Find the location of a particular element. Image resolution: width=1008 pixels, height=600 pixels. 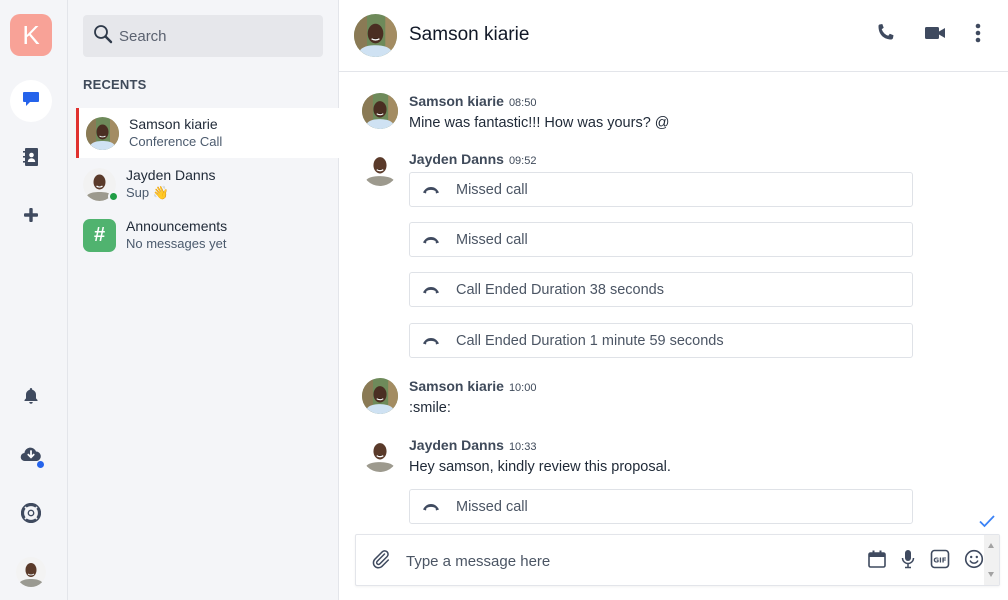

rail-chats-button is located at coordinates (31, 101).